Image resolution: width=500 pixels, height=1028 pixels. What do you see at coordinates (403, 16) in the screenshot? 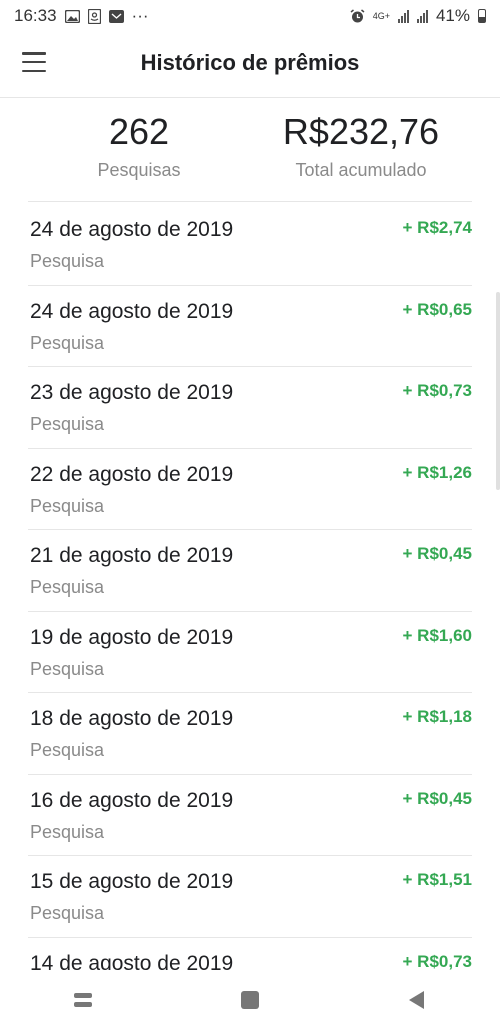
I see `signal-icon` at bounding box center [403, 16].